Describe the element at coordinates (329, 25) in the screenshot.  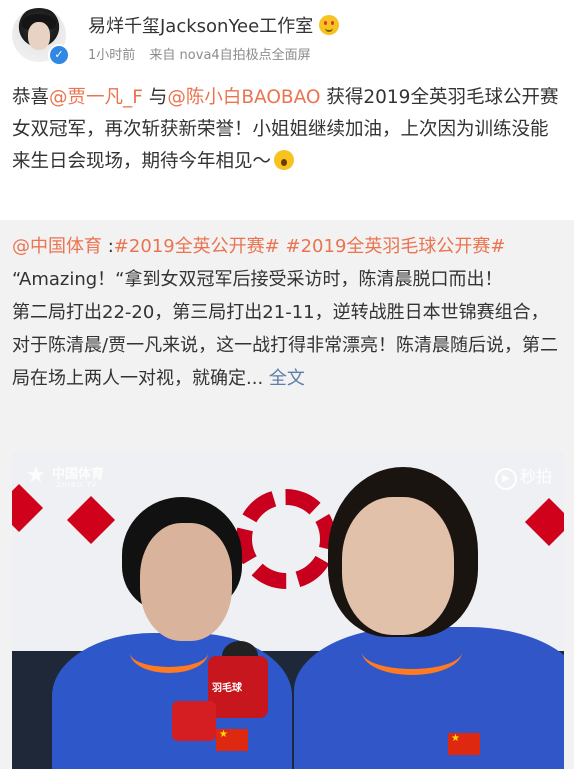
I see `crown-emoji-icon` at that location.